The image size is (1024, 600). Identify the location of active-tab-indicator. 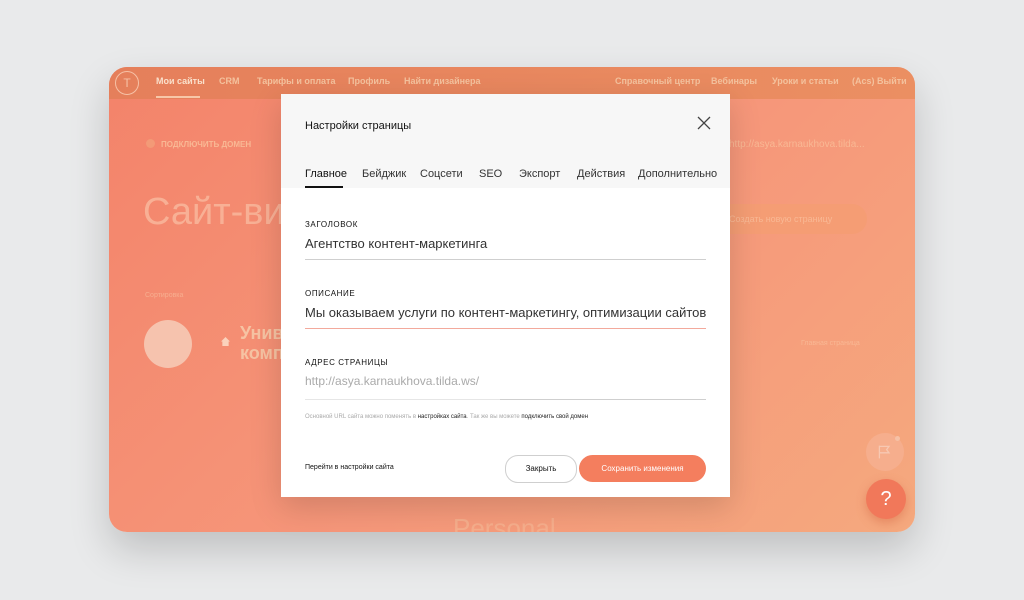
(324, 187).